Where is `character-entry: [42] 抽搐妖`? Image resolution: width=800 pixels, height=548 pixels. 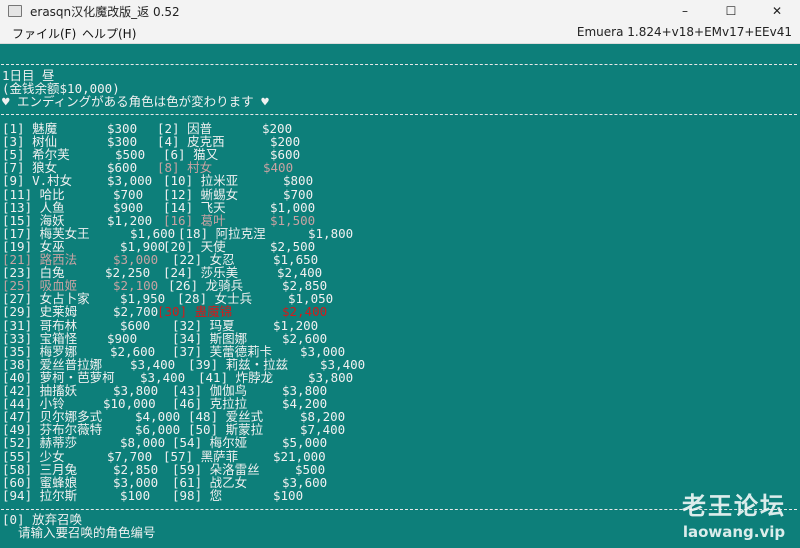
character-entry: [42] 抽搐妖 is located at coordinates (39, 390).